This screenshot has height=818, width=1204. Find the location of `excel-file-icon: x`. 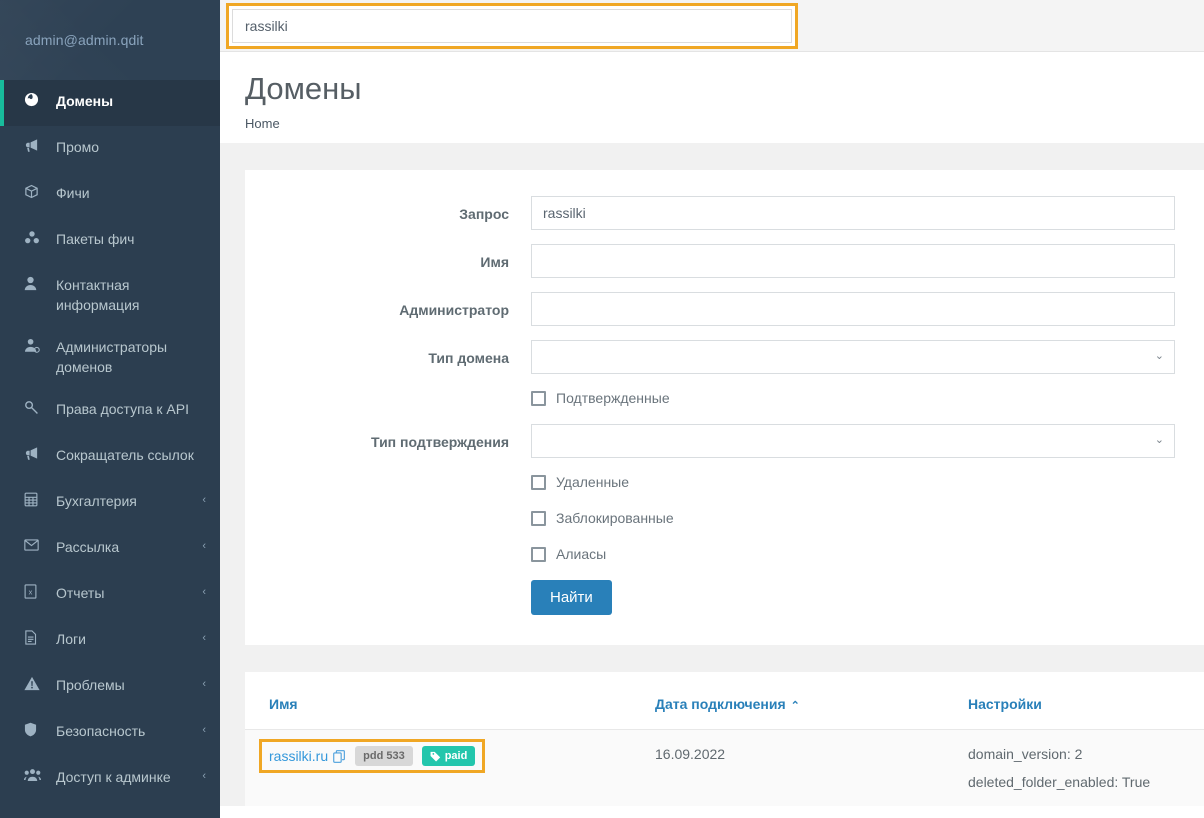

excel-file-icon: x is located at coordinates (35, 591).